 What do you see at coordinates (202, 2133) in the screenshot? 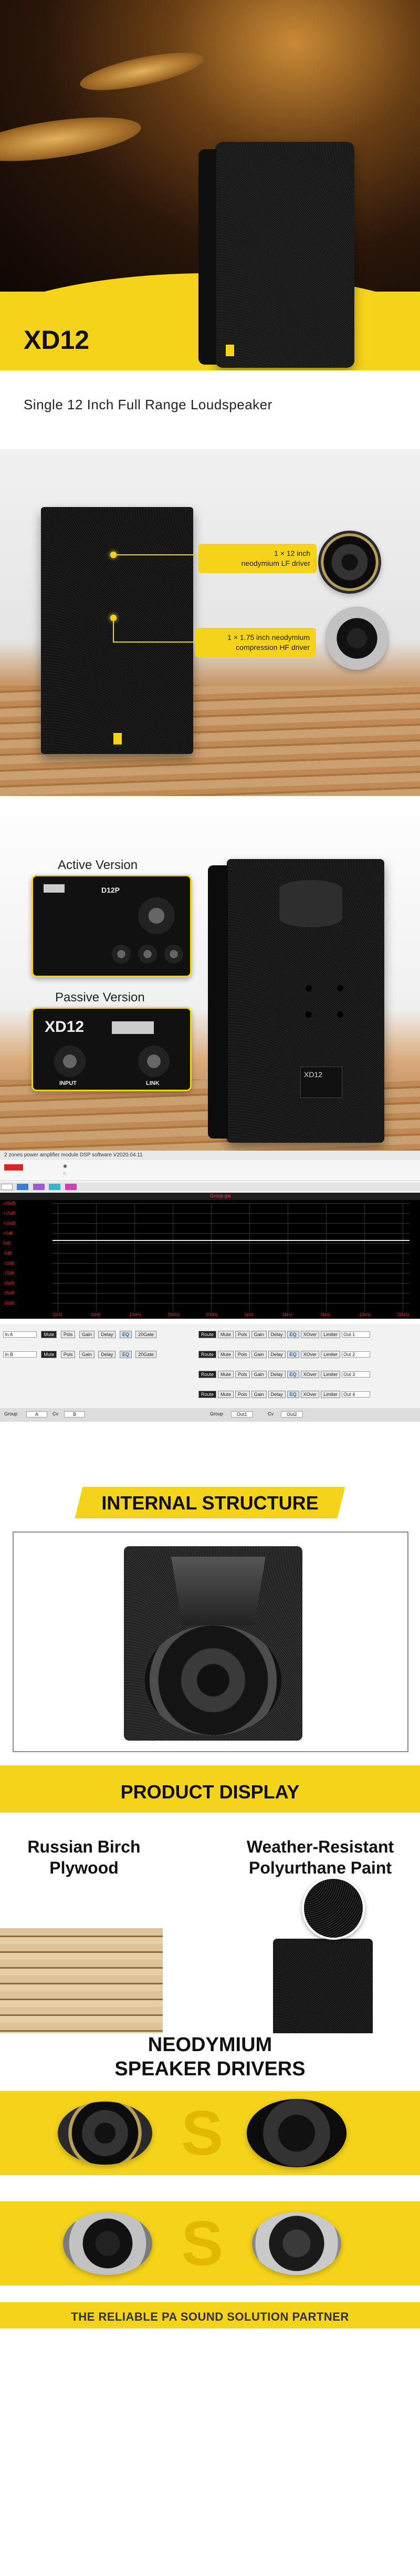
I see `logo-s-icon: S` at bounding box center [202, 2133].